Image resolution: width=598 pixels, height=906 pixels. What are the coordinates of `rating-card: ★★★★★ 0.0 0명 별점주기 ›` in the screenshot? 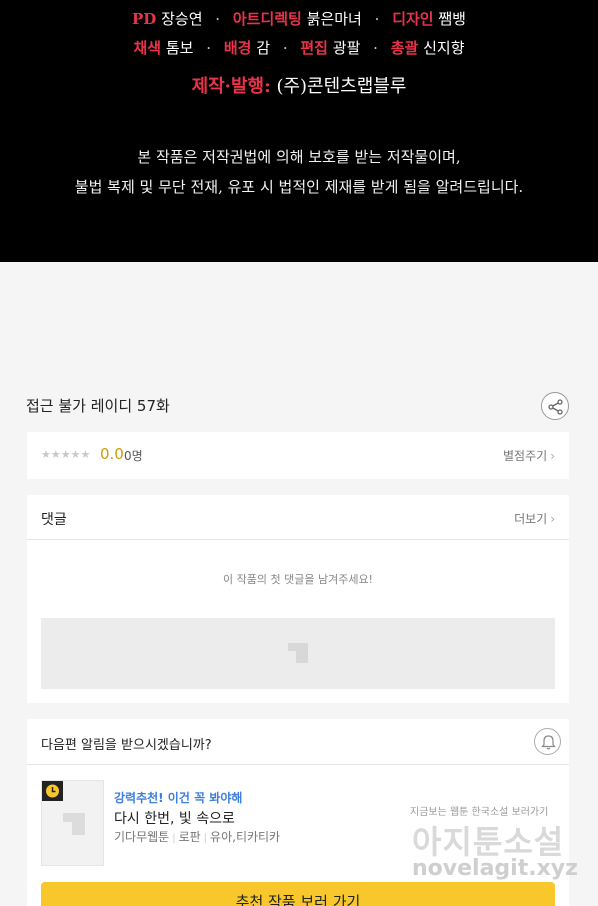 It's located at (298, 455).